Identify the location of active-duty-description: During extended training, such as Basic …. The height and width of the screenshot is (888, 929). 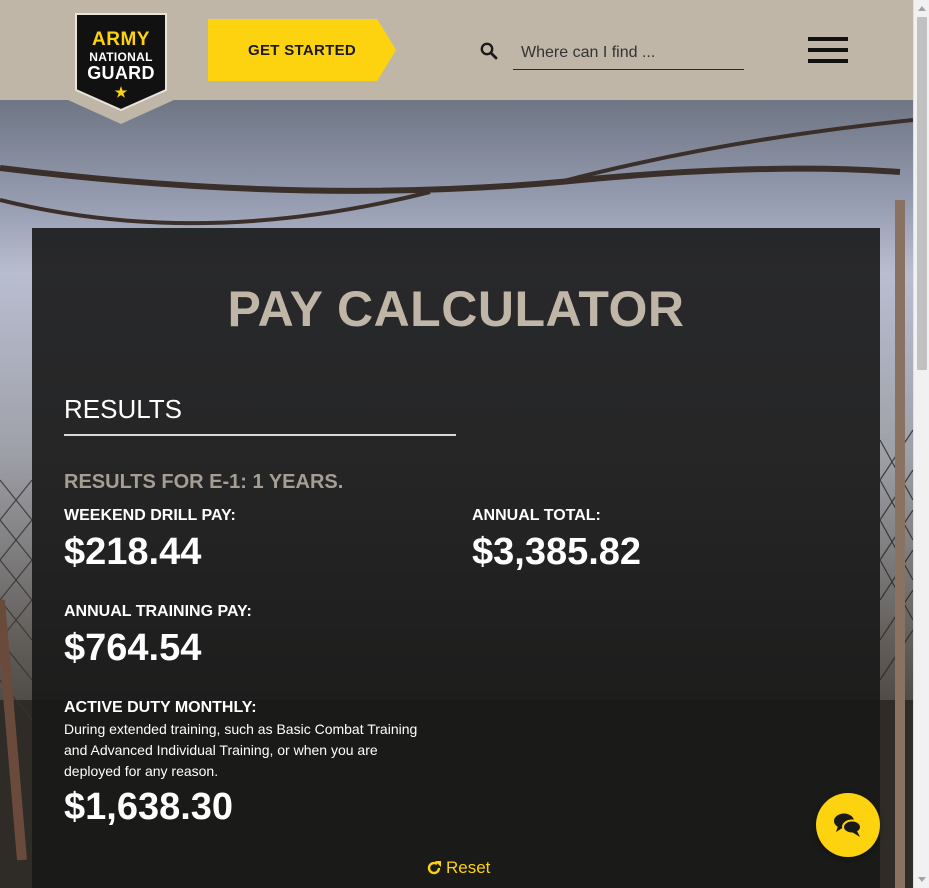
(241, 750).